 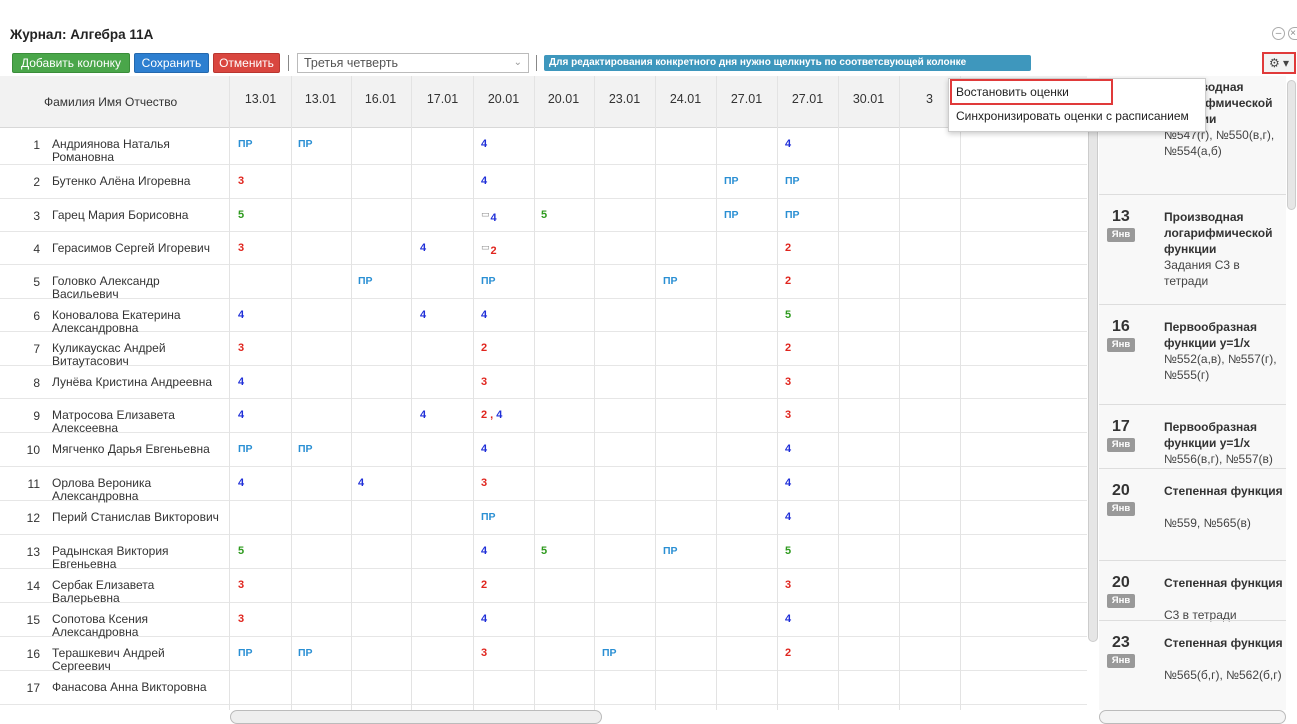 I want to click on student-name: Гарец Мария Борисовна, so click(x=137, y=215).